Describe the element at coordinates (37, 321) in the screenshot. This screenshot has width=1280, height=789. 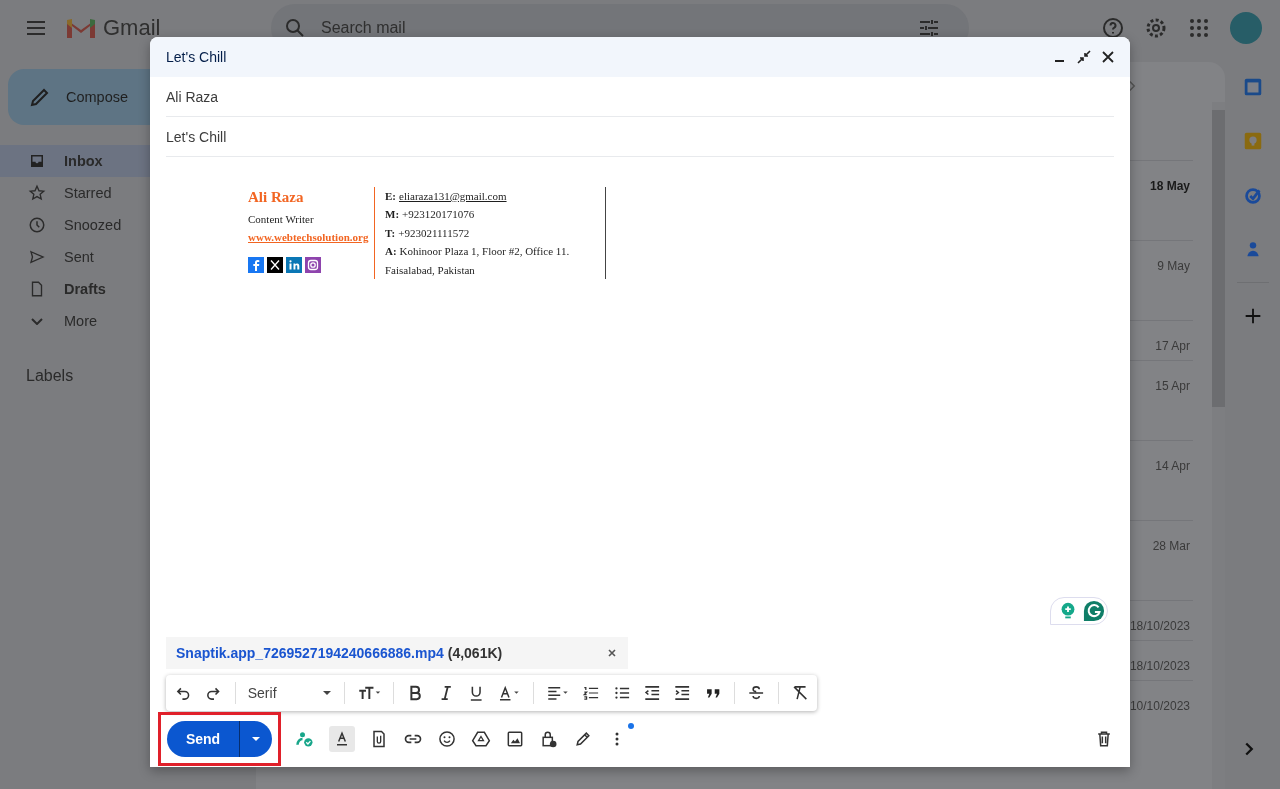
I see `chevron-down-icon` at that location.